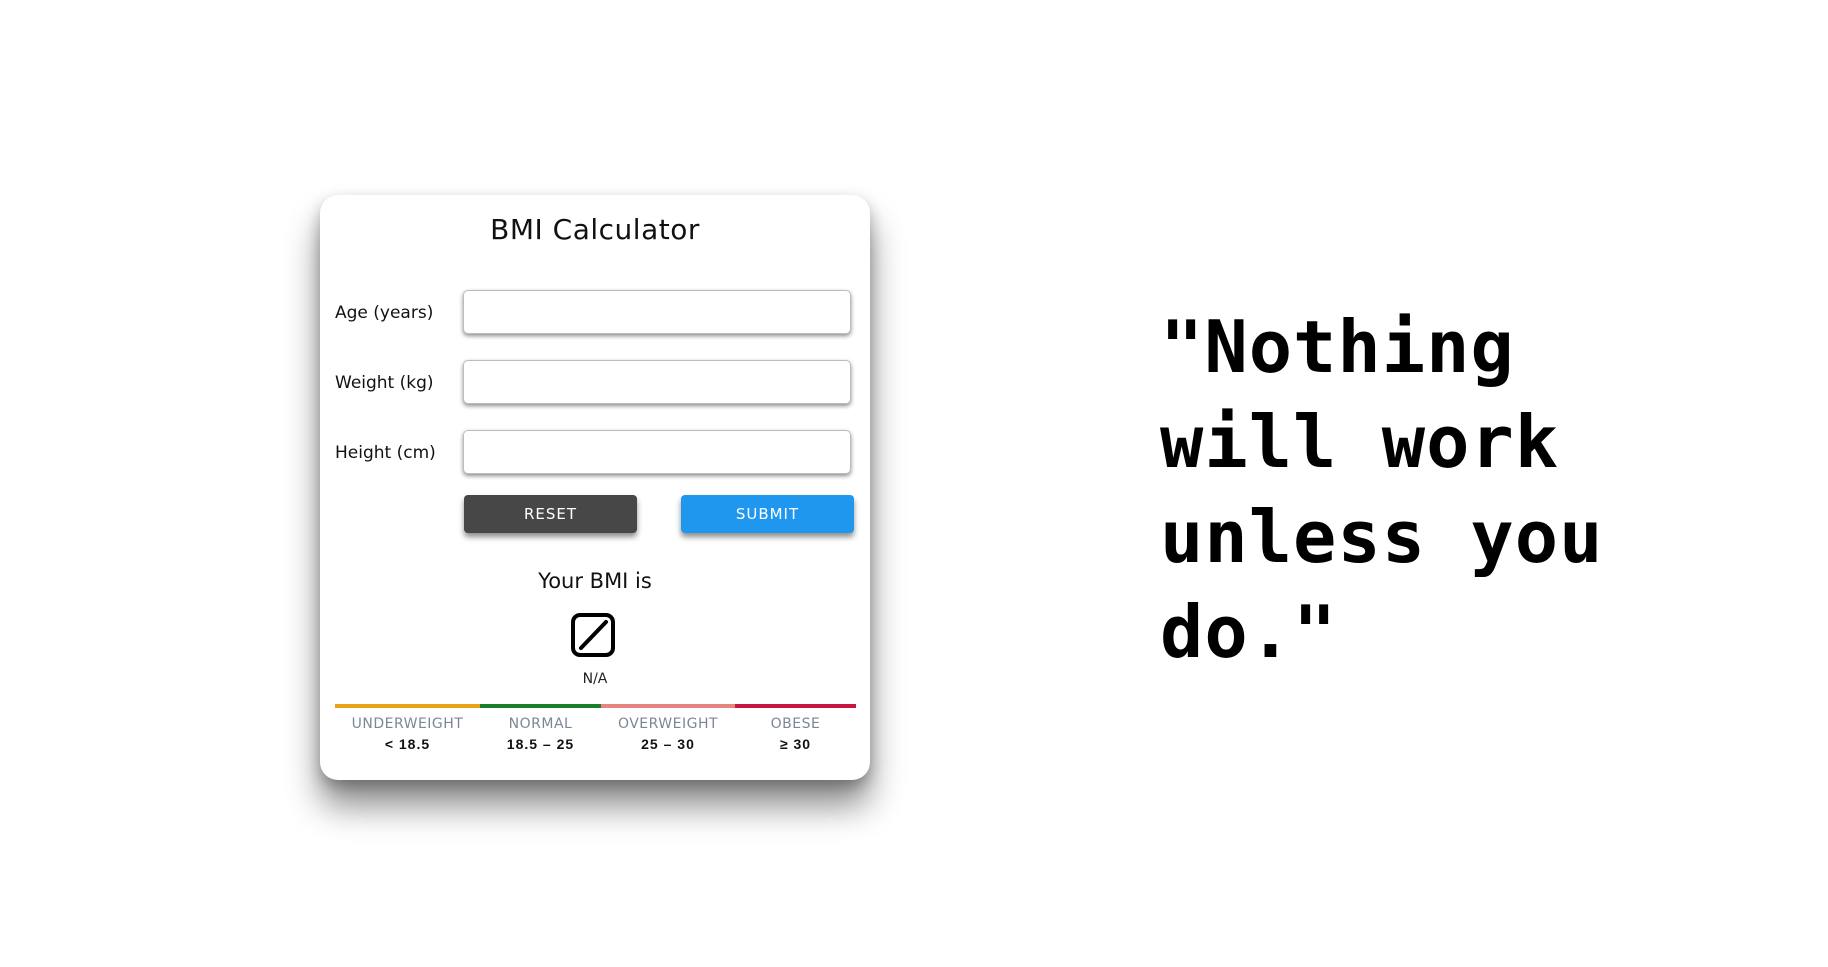 The image size is (1828, 967). I want to click on scale-obese-range: ≥ 30, so click(795, 744).